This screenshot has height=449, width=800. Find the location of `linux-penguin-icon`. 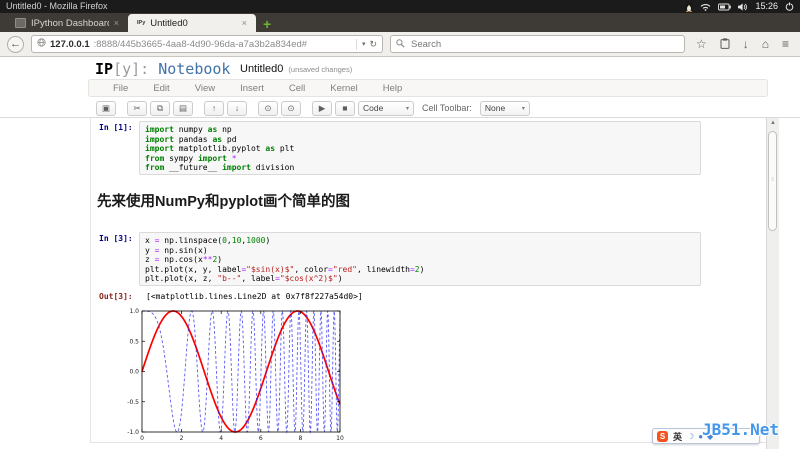

linux-penguin-icon is located at coordinates (689, 6).